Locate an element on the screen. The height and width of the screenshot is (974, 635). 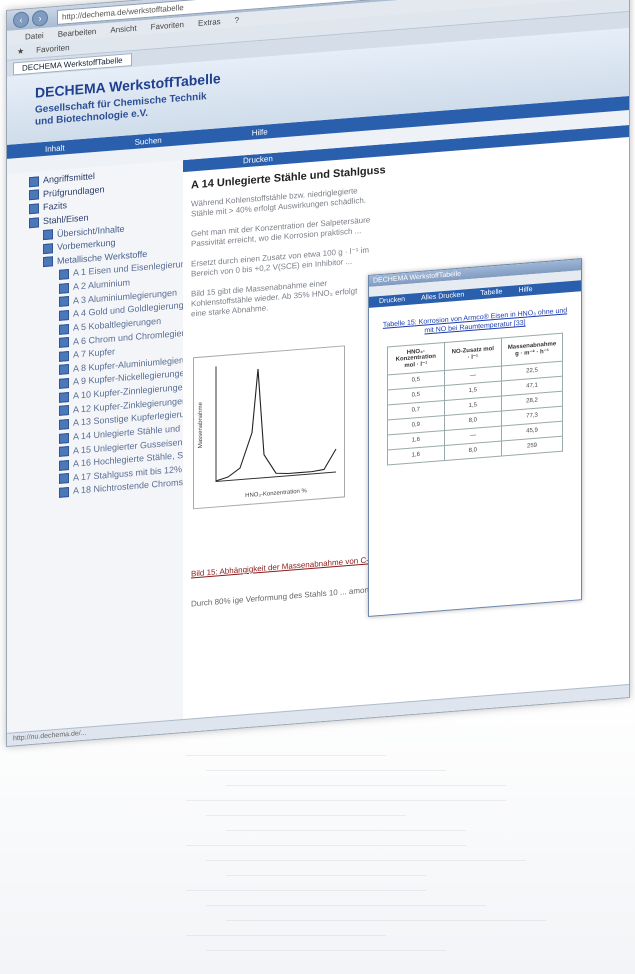
table-cell: 1,6 is located at coordinates (416, 455).